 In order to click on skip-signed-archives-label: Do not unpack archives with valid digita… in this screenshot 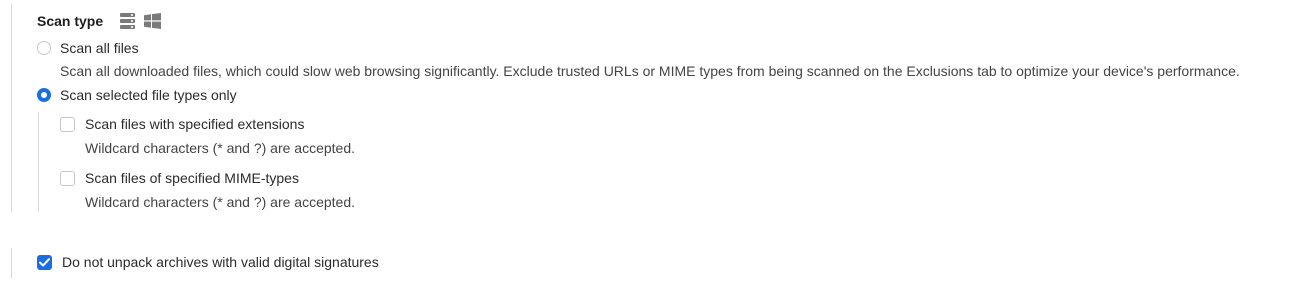, I will do `click(220, 262)`.